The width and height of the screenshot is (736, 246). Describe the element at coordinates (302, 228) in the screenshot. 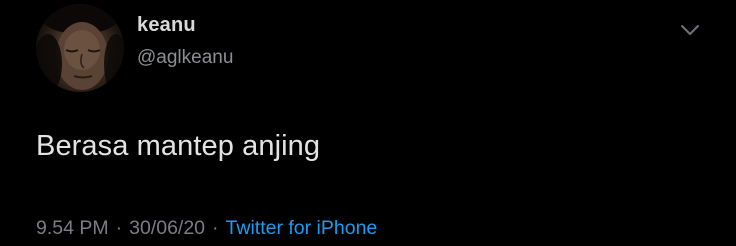

I see `tweet-source-link: Twitter for iPhone` at that location.